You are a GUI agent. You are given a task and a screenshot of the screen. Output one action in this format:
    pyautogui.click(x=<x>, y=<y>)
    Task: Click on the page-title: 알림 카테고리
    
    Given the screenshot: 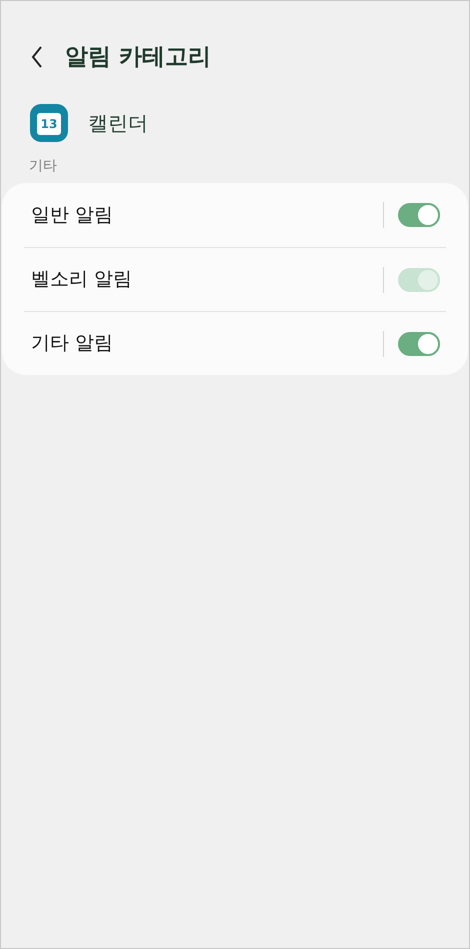 What is the action you would take?
    pyautogui.click(x=138, y=57)
    